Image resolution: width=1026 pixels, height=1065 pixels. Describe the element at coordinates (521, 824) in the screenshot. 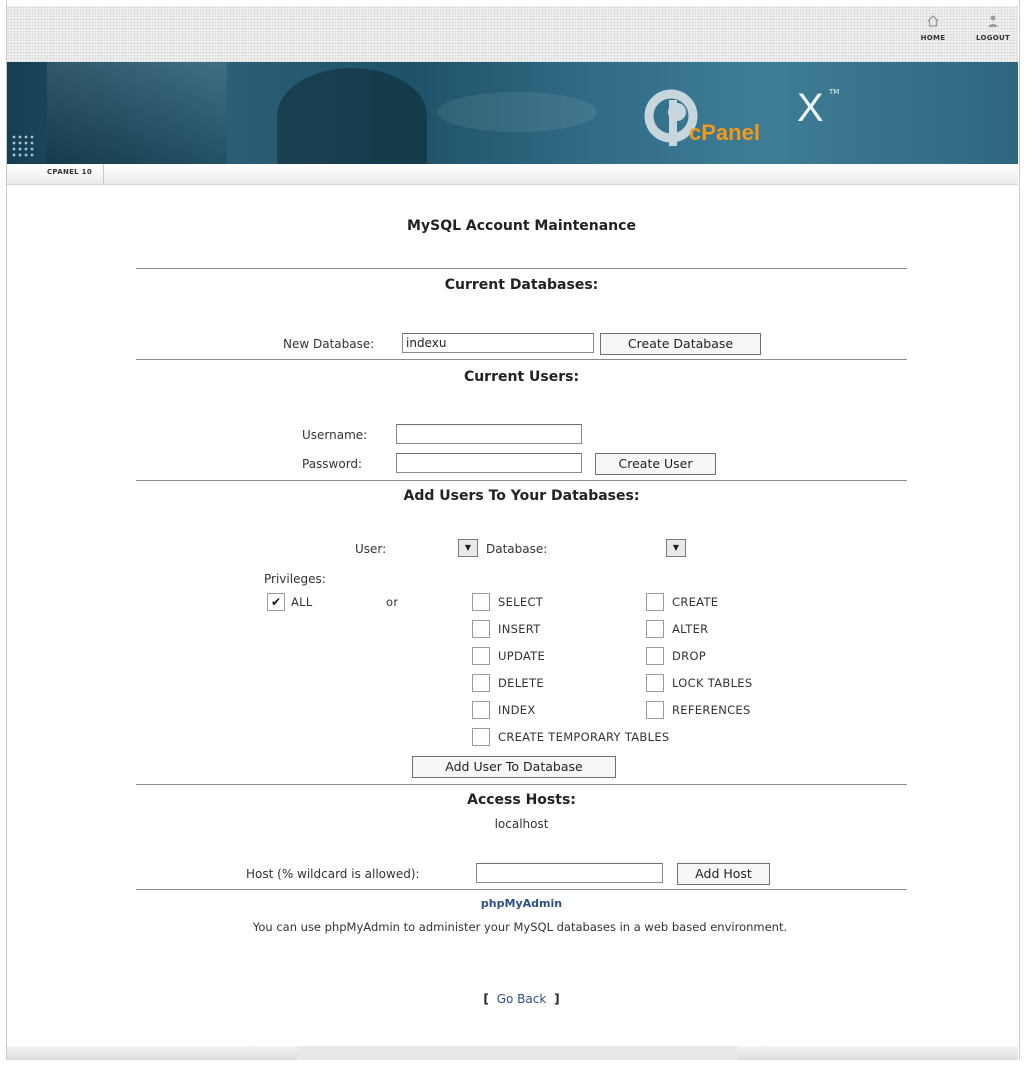

I see `host-list-item: localhost` at that location.